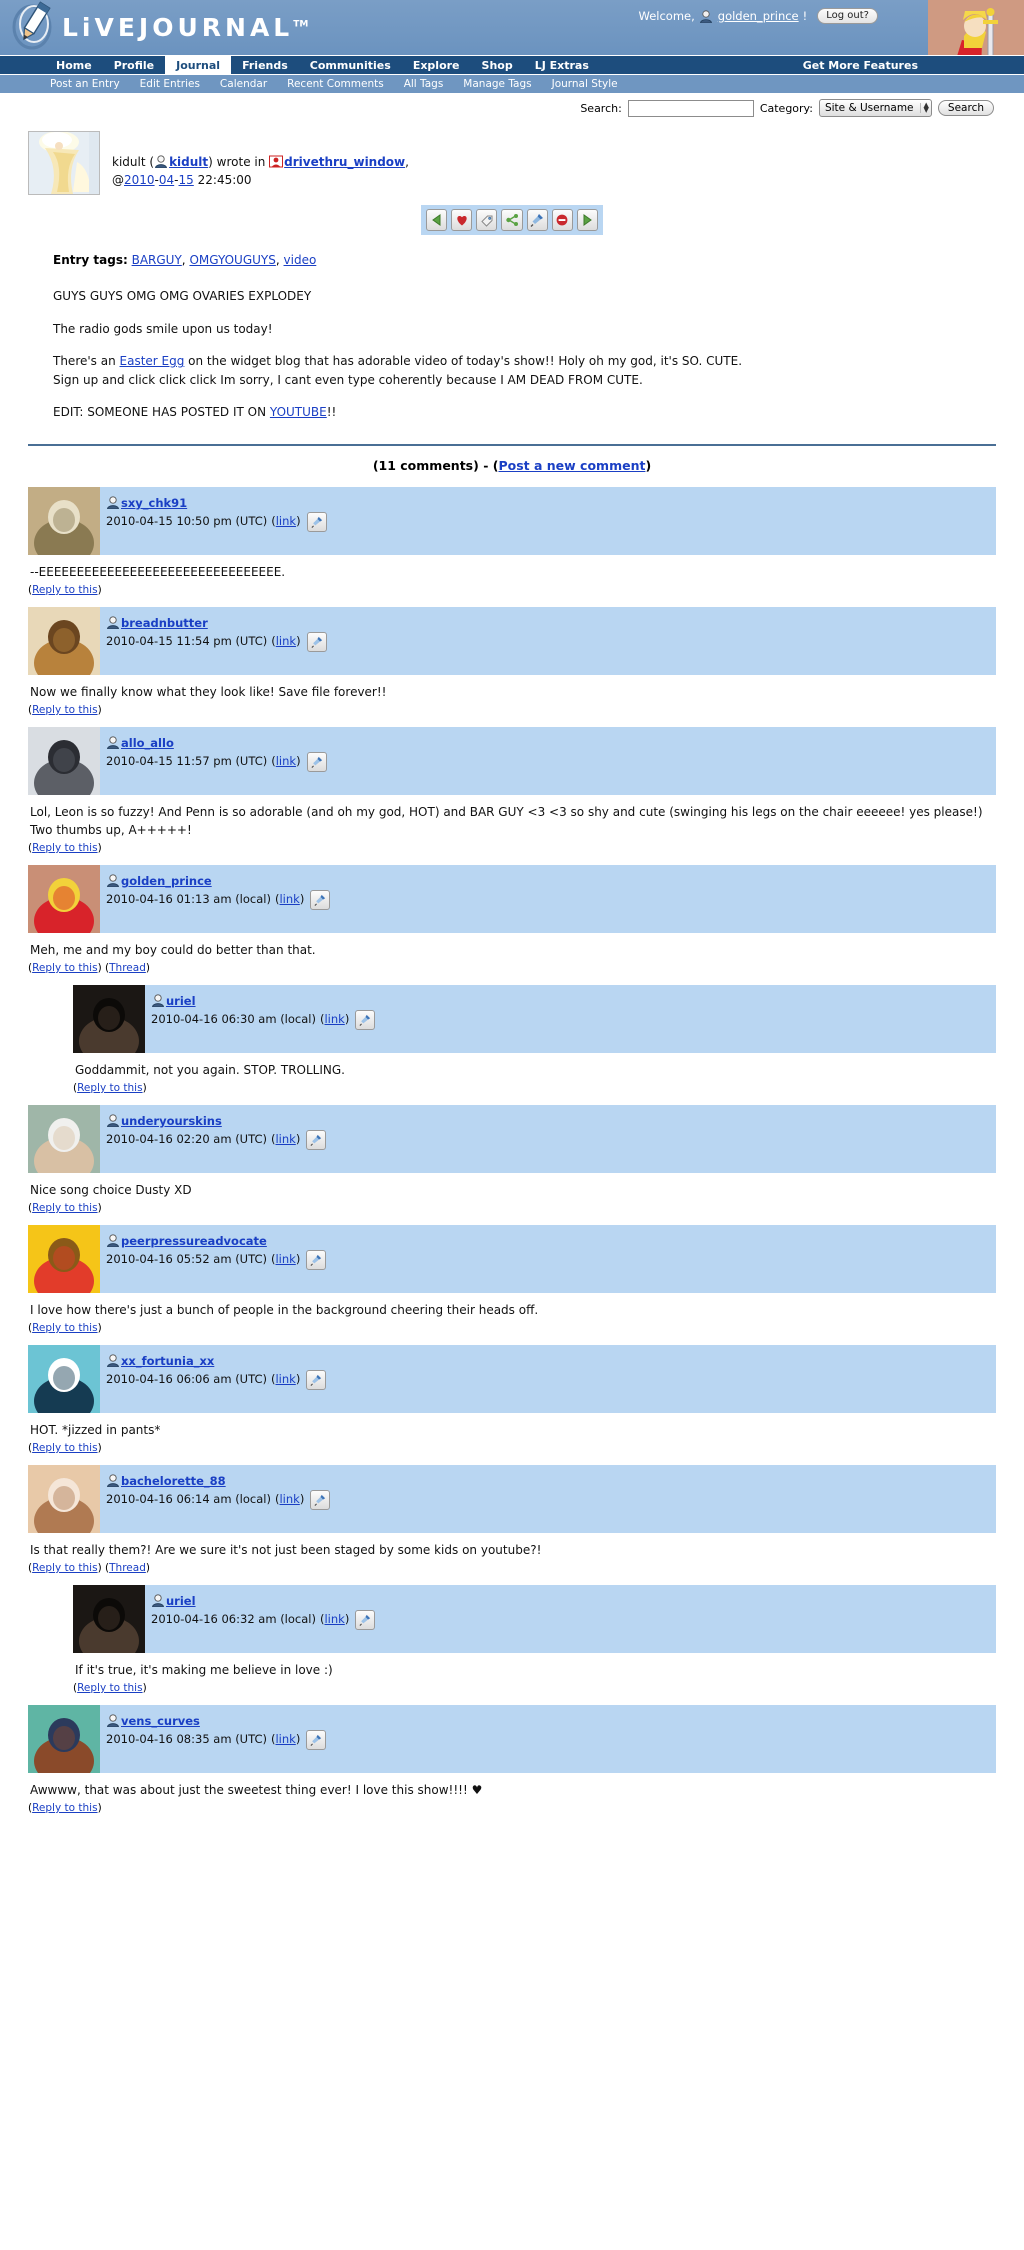 This screenshot has height=2250, width=1024. What do you see at coordinates (232, 260) in the screenshot?
I see `entry-tag-omgyouguys: OMGYOUGUYS` at bounding box center [232, 260].